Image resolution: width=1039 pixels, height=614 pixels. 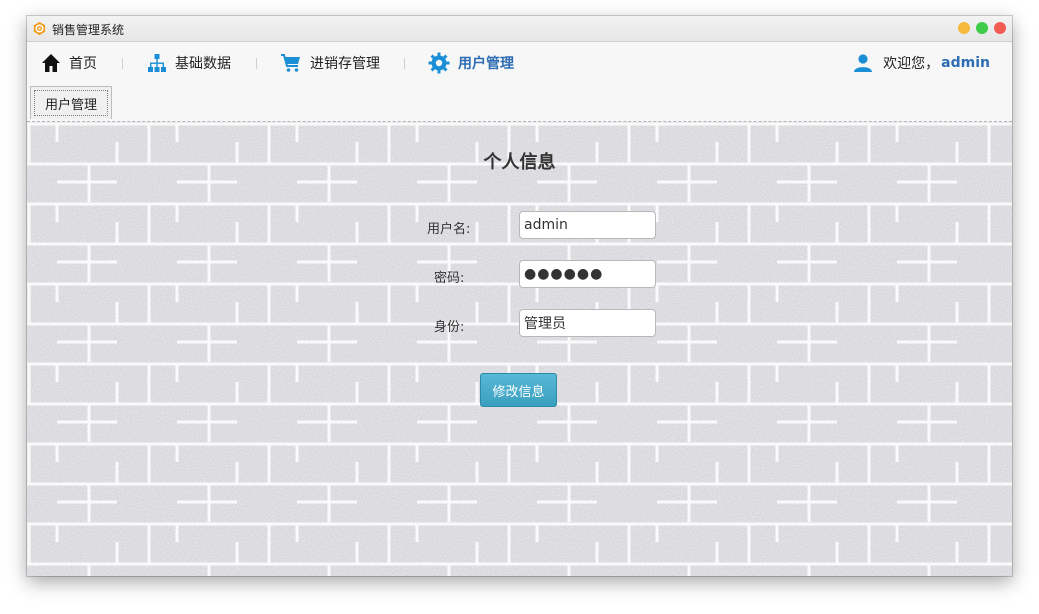 I want to click on form-title: 个人信息, so click(x=519, y=162).